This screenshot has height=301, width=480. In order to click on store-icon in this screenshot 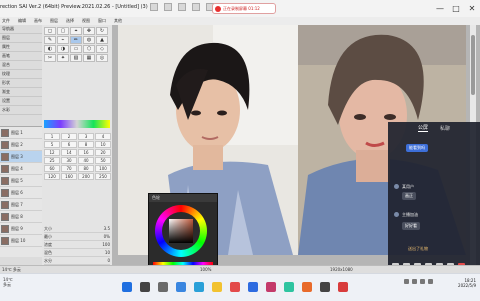, I will do `click(253, 287)`.